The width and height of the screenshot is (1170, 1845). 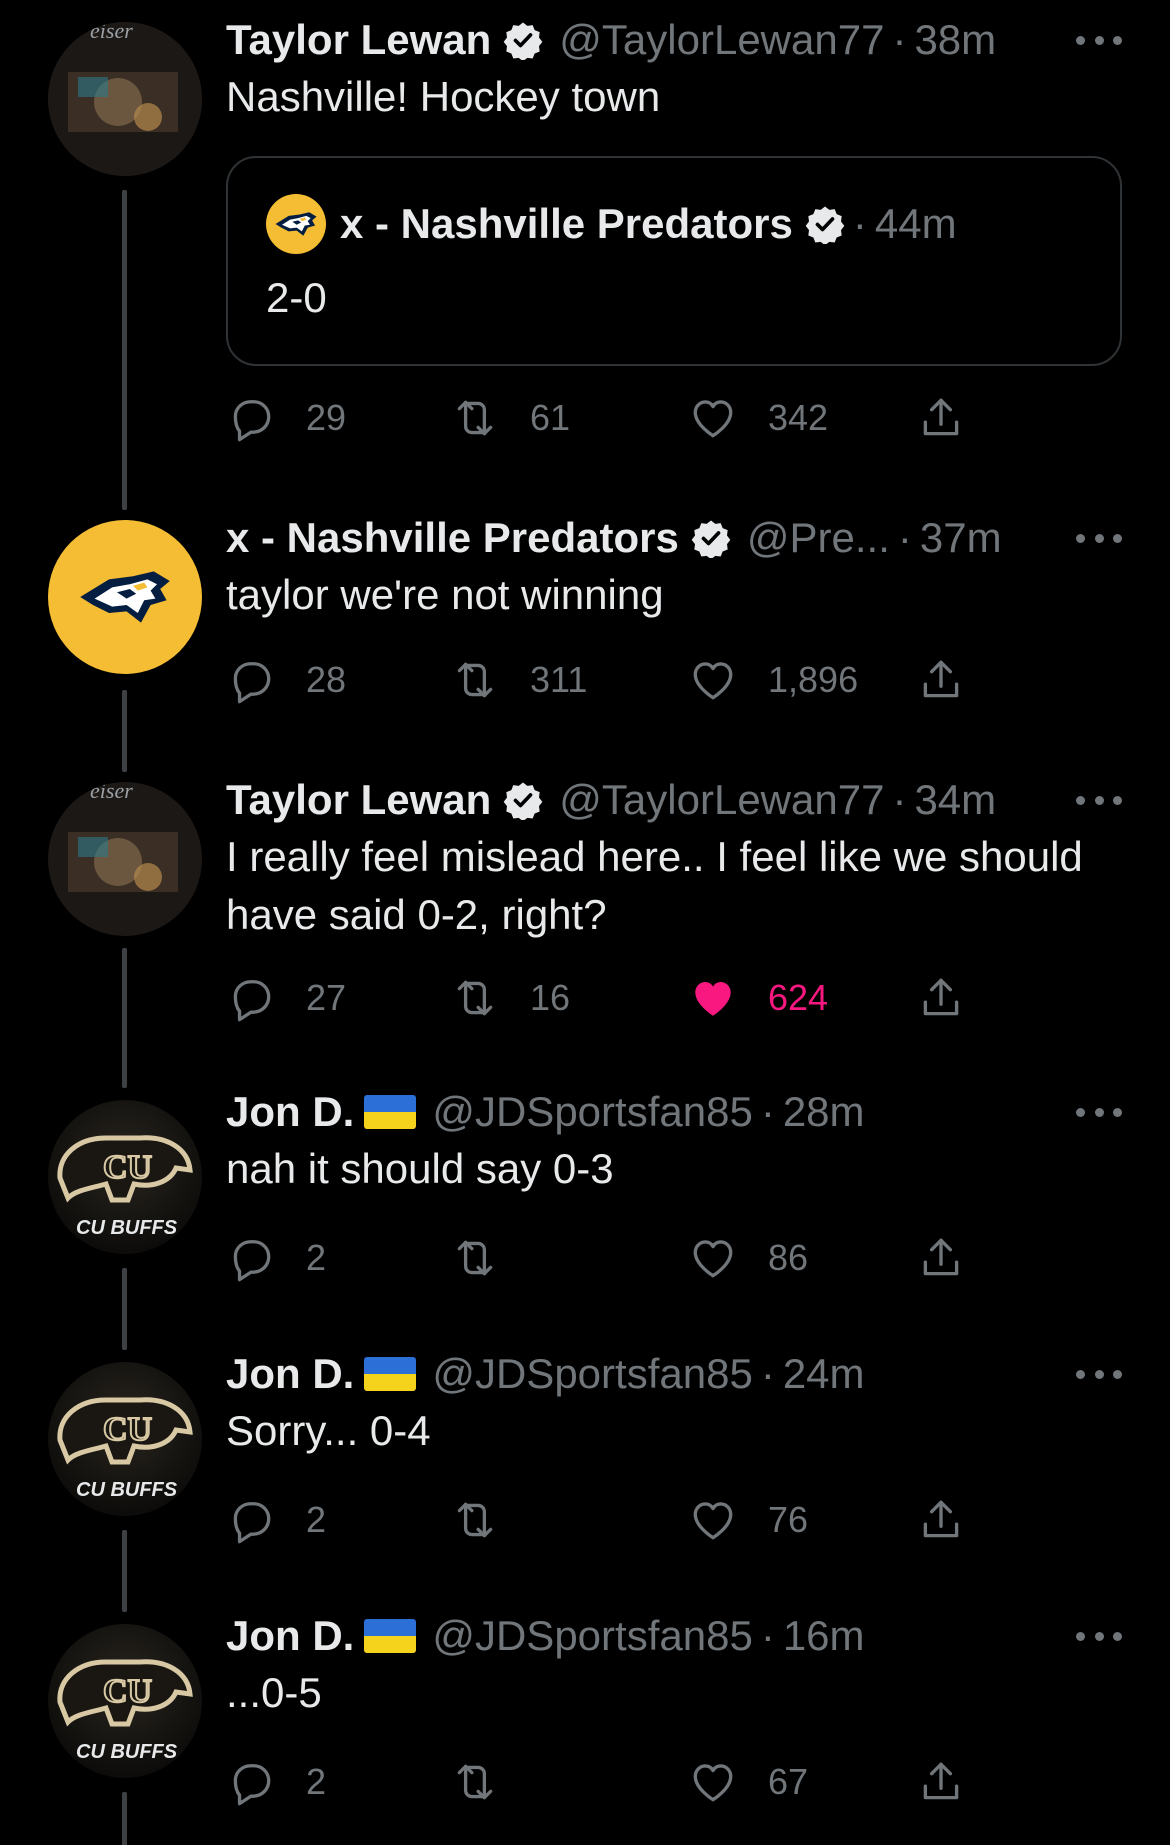 I want to click on retweet-count: 61, so click(x=550, y=417).